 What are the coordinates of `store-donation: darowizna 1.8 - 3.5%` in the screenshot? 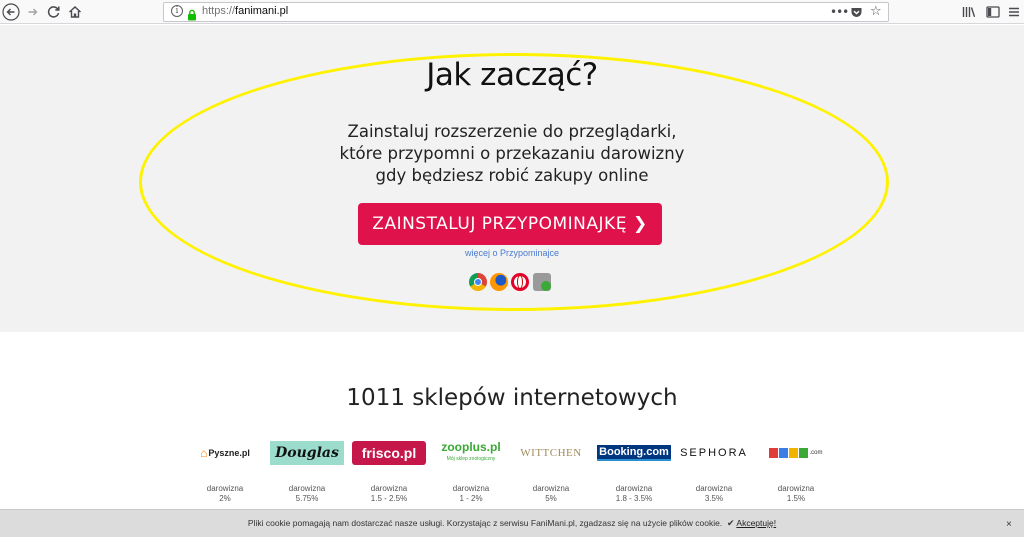 It's located at (634, 494).